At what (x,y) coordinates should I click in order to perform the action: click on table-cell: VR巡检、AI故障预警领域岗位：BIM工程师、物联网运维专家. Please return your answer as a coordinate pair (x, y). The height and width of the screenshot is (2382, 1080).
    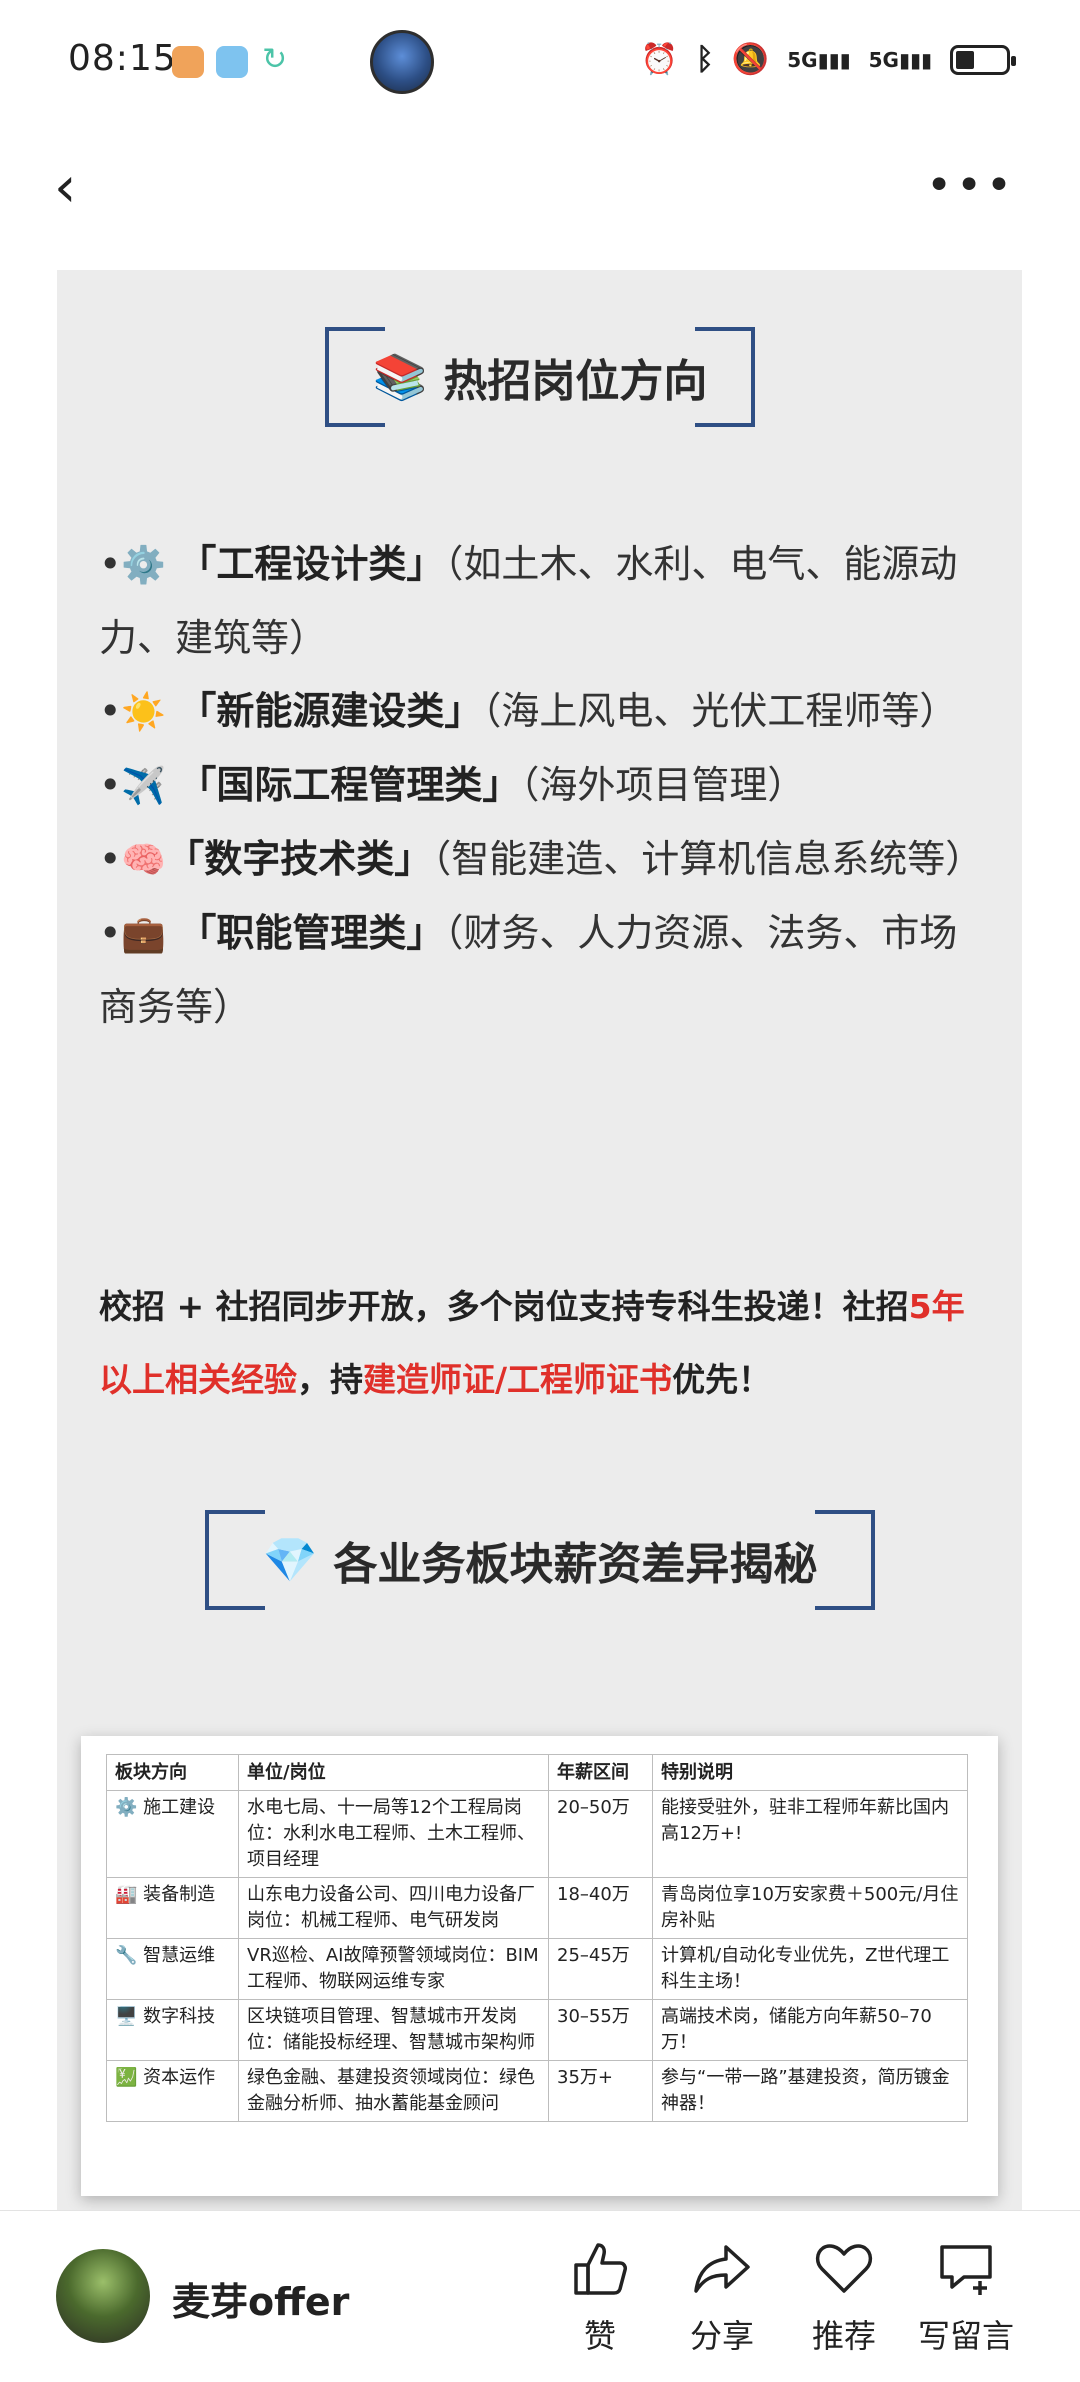
    Looking at the image, I should click on (393, 1969).